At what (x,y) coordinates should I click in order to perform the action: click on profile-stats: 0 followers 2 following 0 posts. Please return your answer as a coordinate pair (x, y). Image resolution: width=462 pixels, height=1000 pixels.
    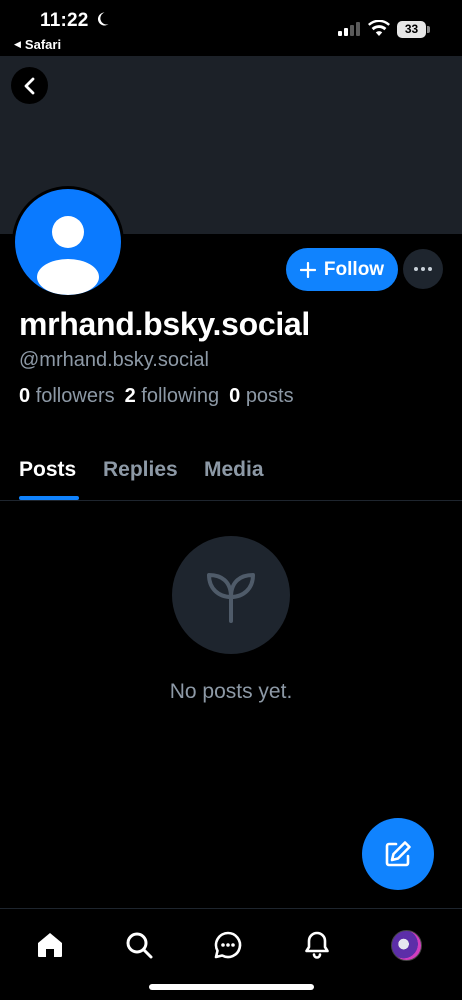
    Looking at the image, I should click on (156, 396).